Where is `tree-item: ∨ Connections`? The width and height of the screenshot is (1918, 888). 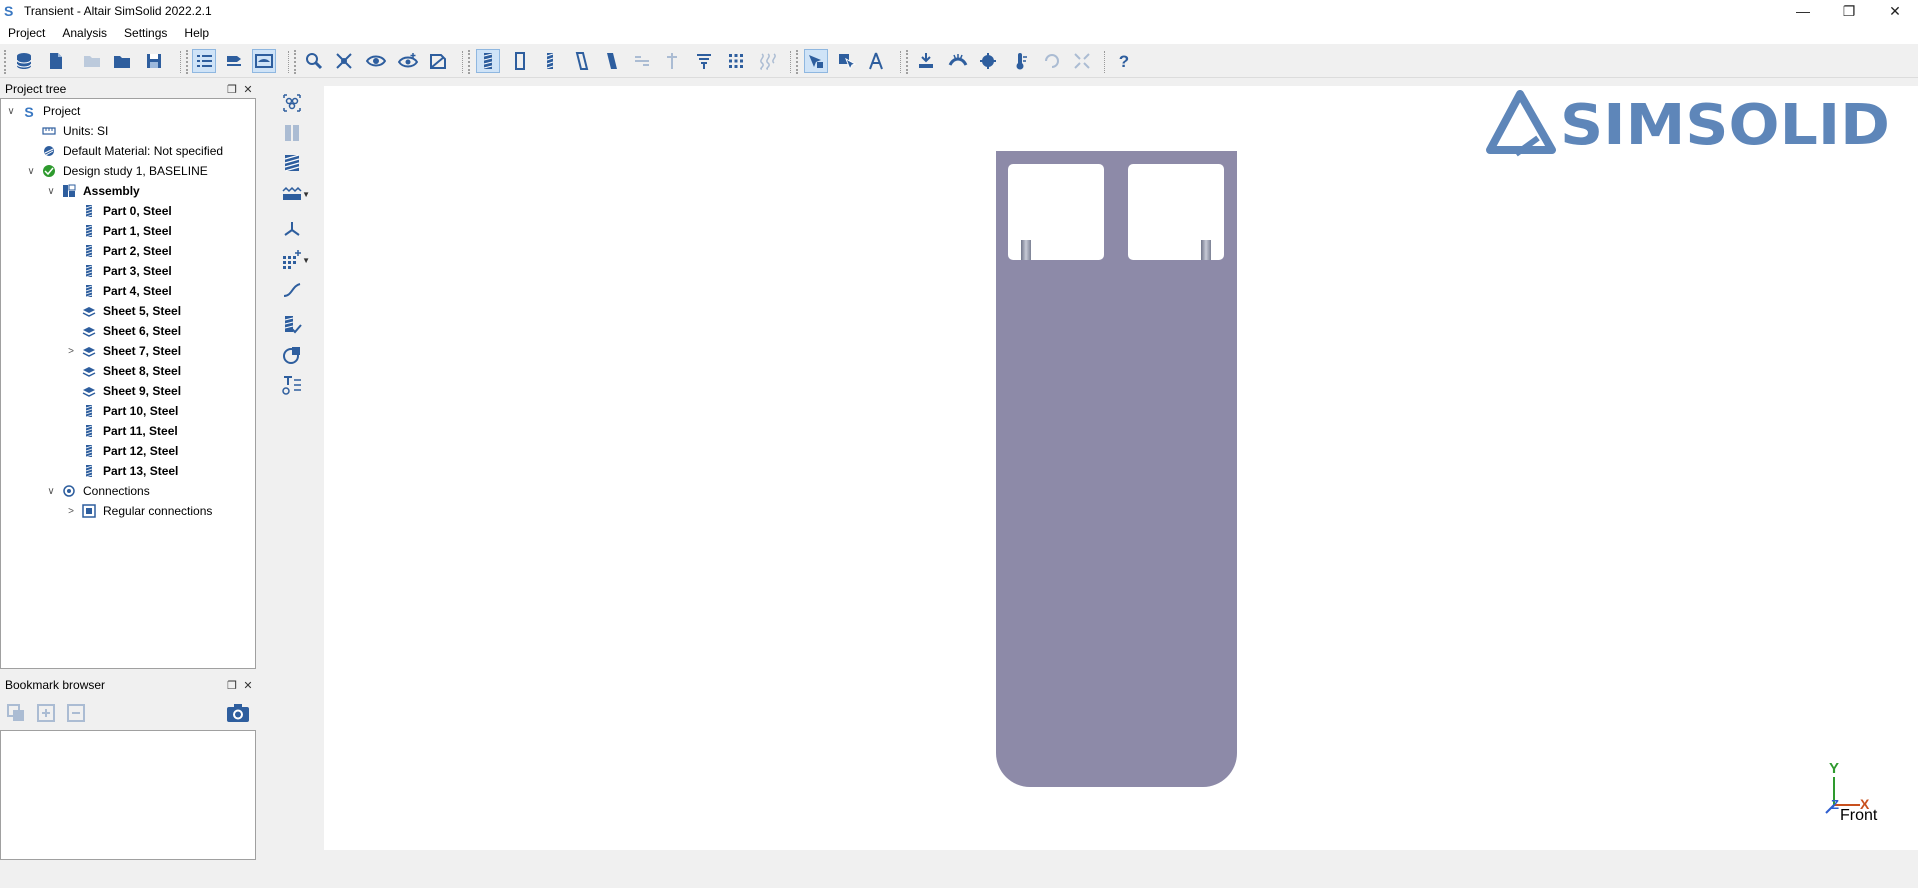 tree-item: ∨ Connections is located at coordinates (97, 491).